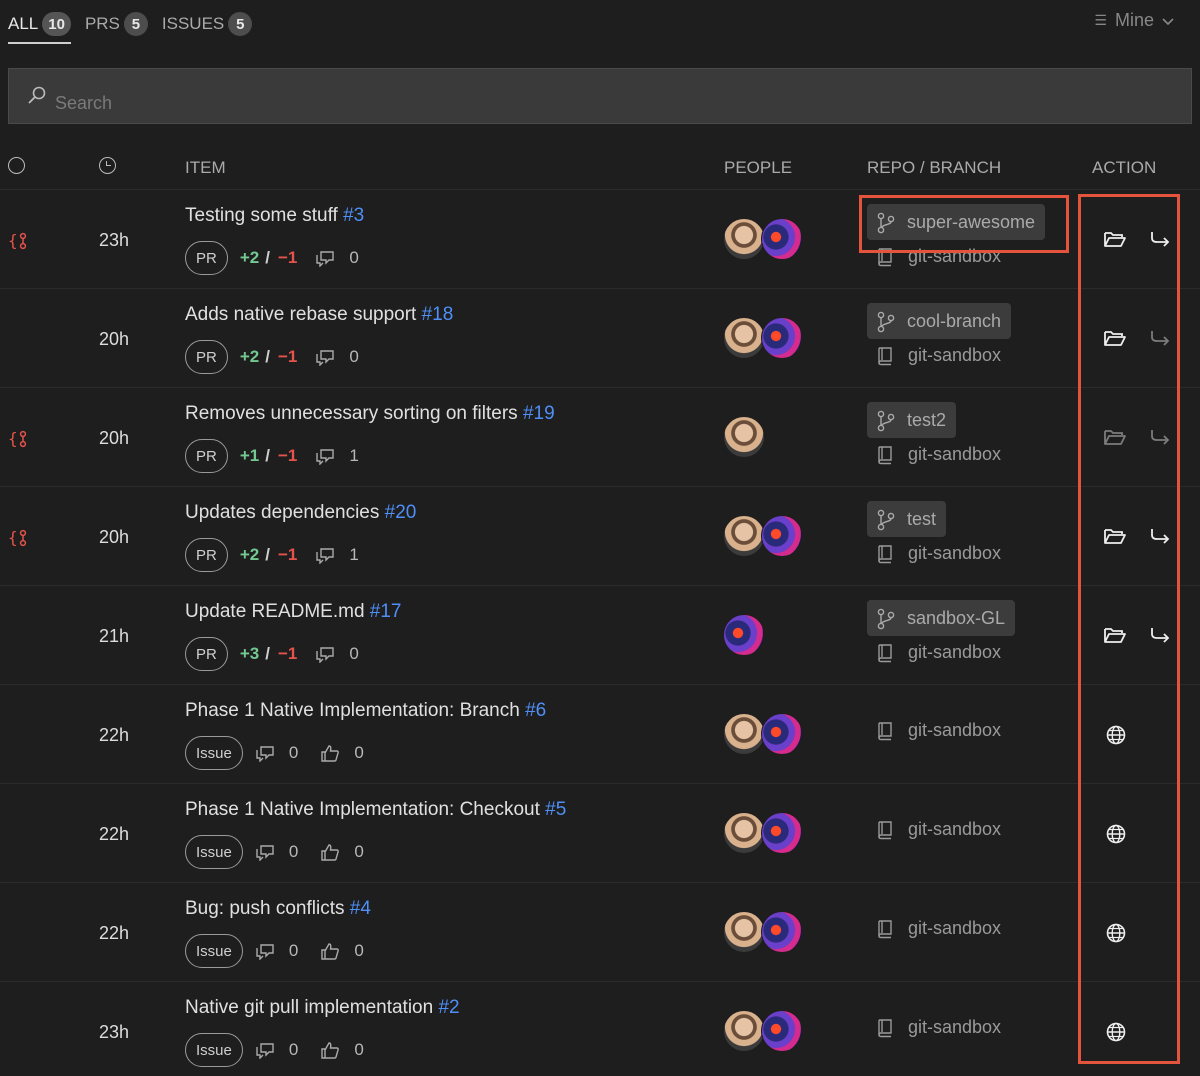 This screenshot has width=1200, height=1076. Describe the element at coordinates (28, 243) in the screenshot. I see `status-indicator: {` at that location.